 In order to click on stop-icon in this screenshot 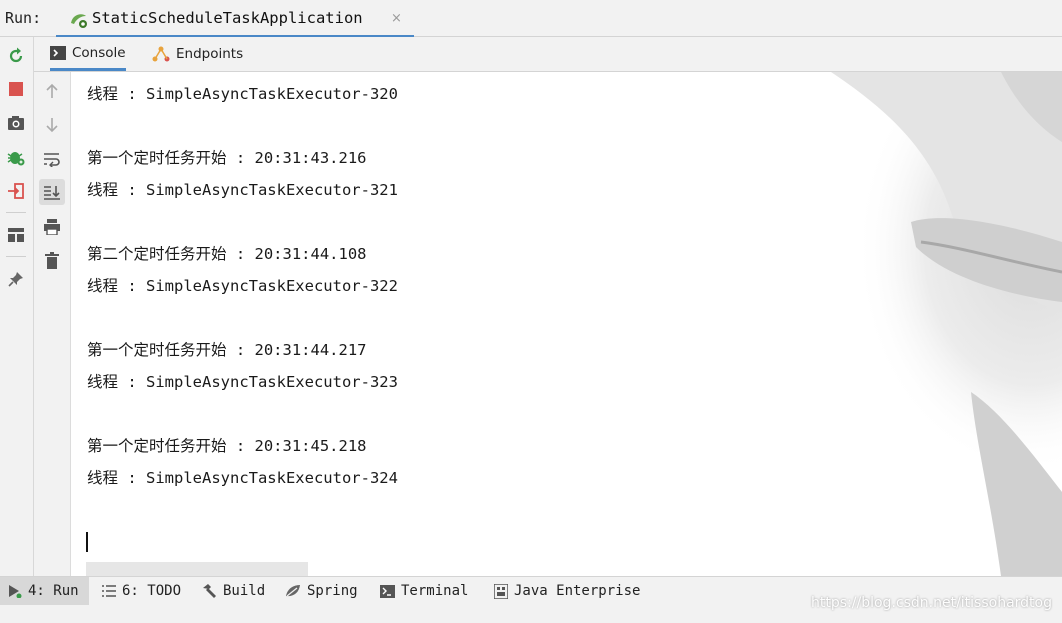, I will do `click(16, 89)`.